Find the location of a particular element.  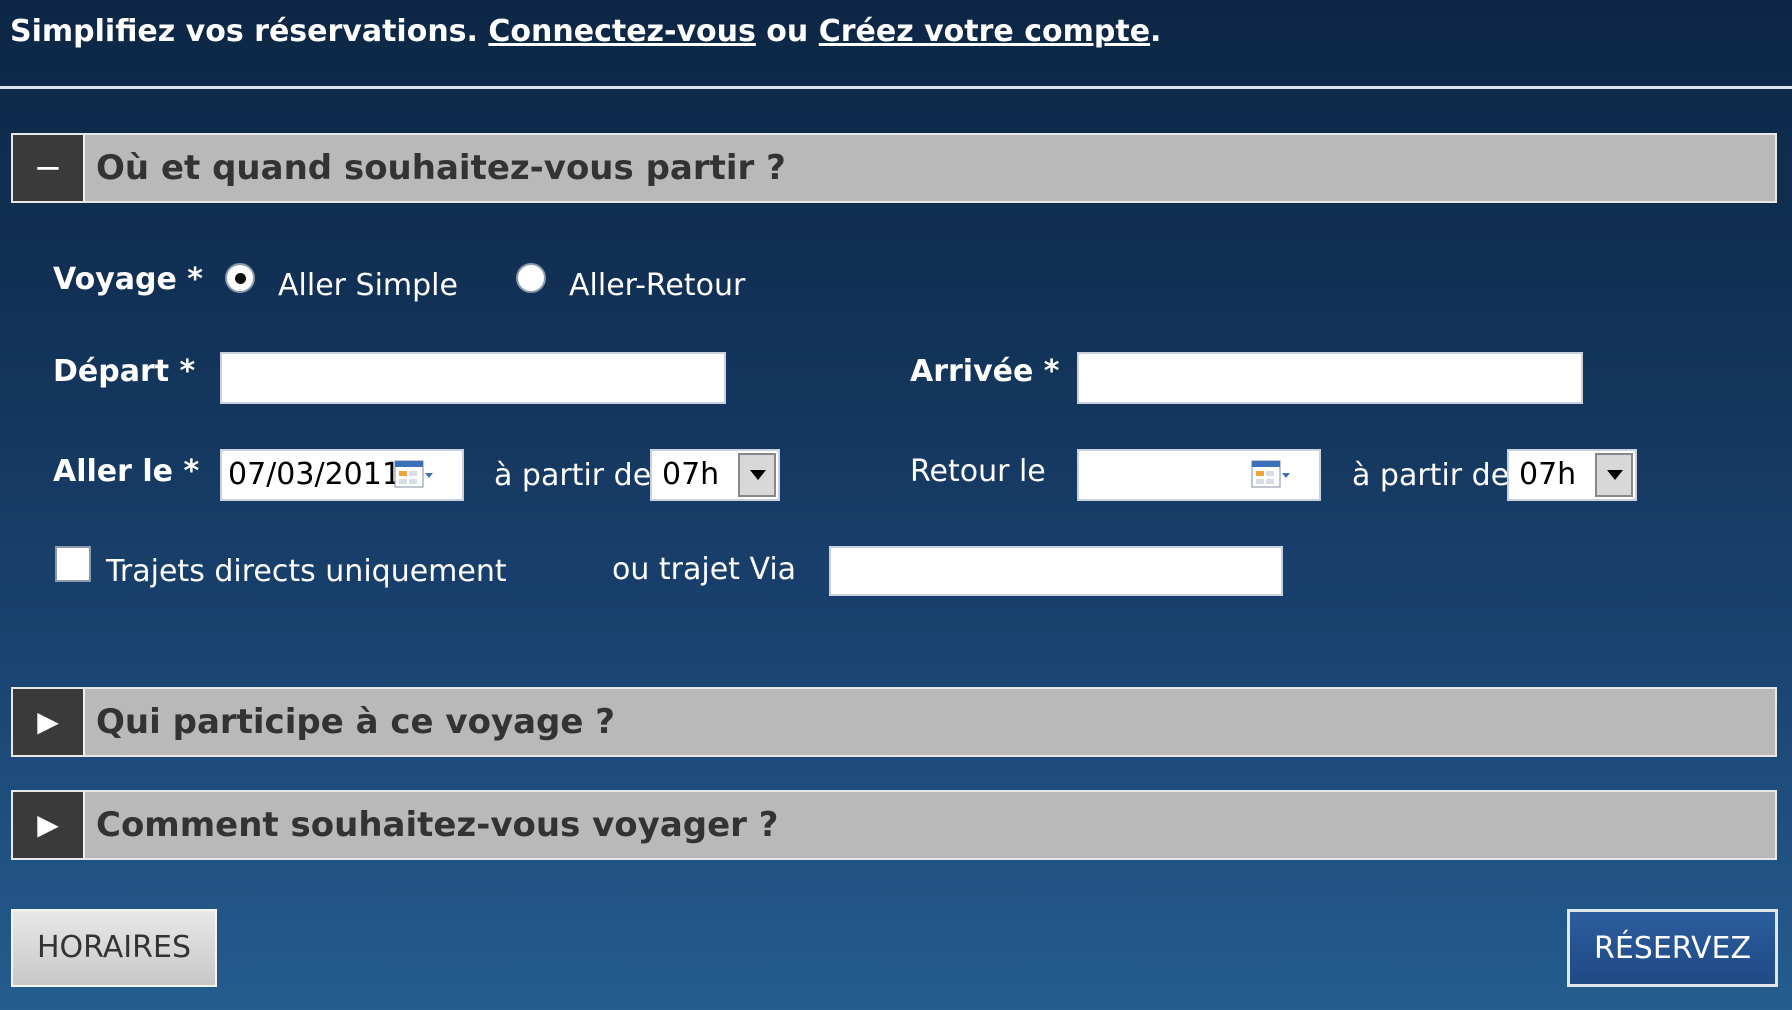

or-text: ou is located at coordinates (787, 31).